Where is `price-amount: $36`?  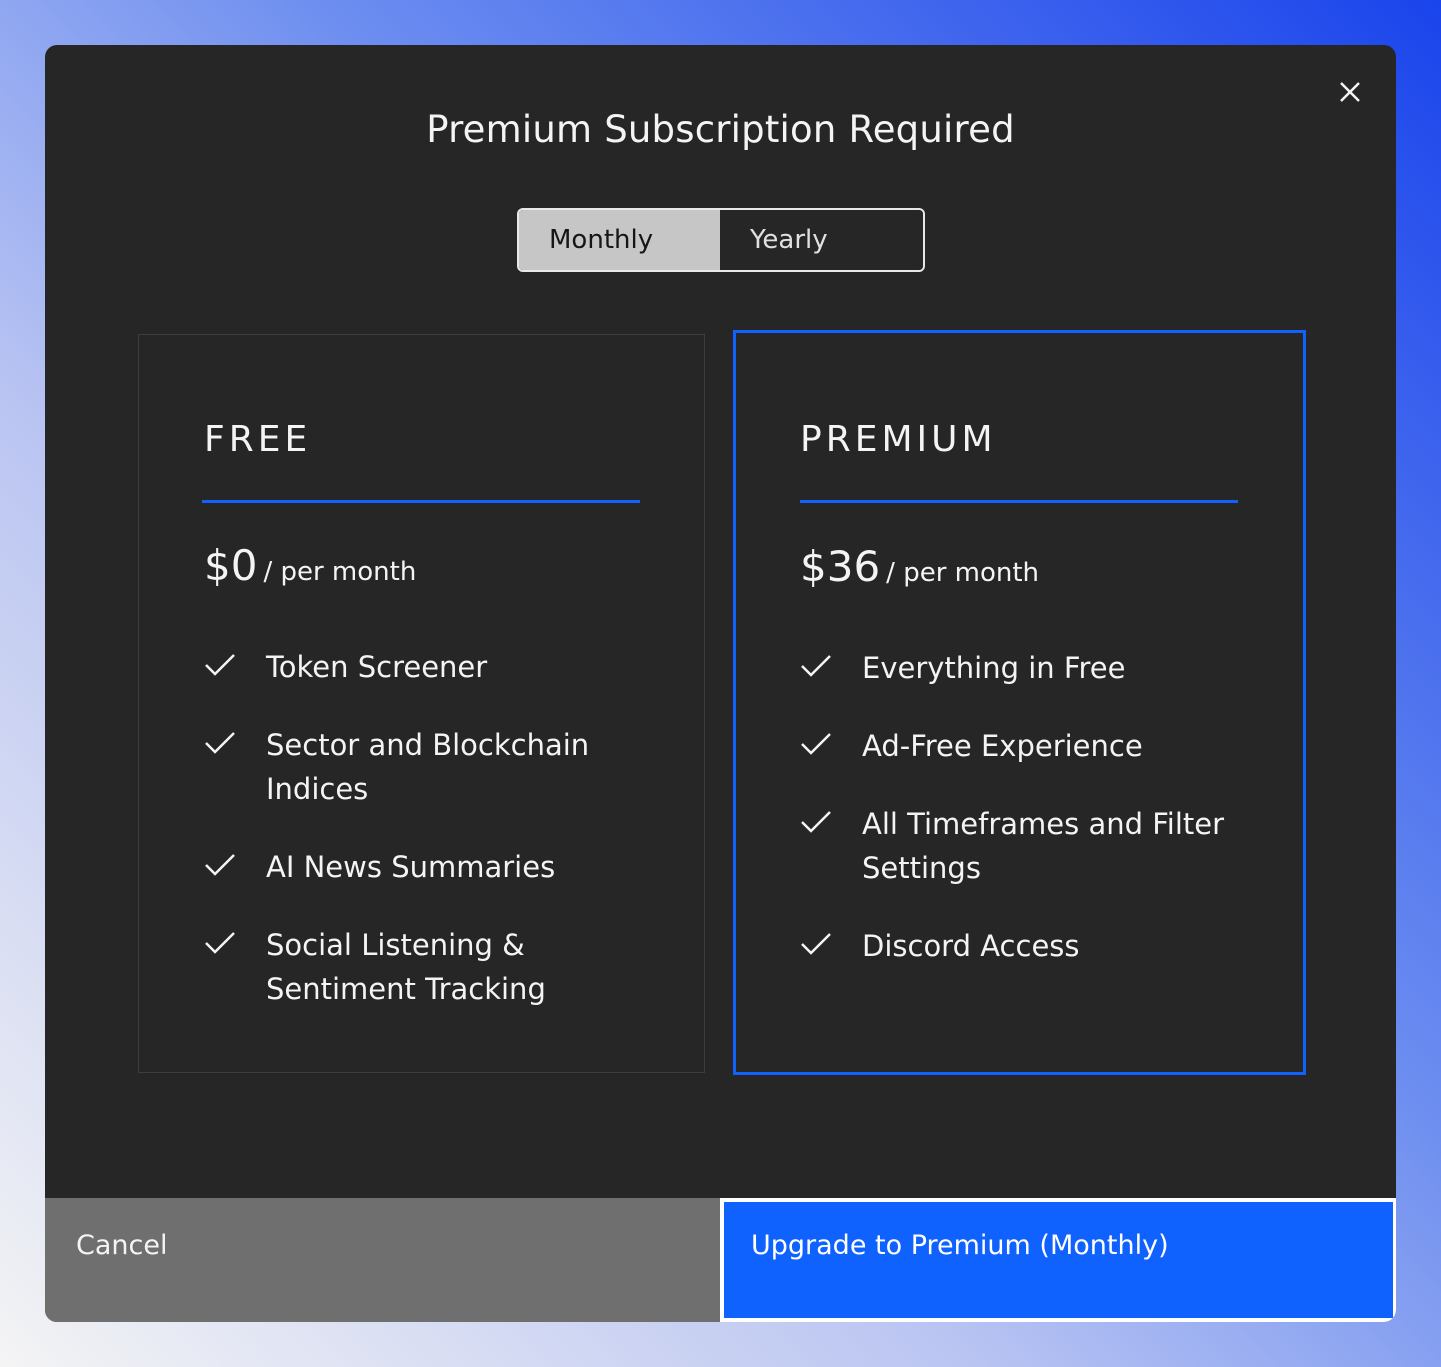
price-amount: $36 is located at coordinates (840, 566).